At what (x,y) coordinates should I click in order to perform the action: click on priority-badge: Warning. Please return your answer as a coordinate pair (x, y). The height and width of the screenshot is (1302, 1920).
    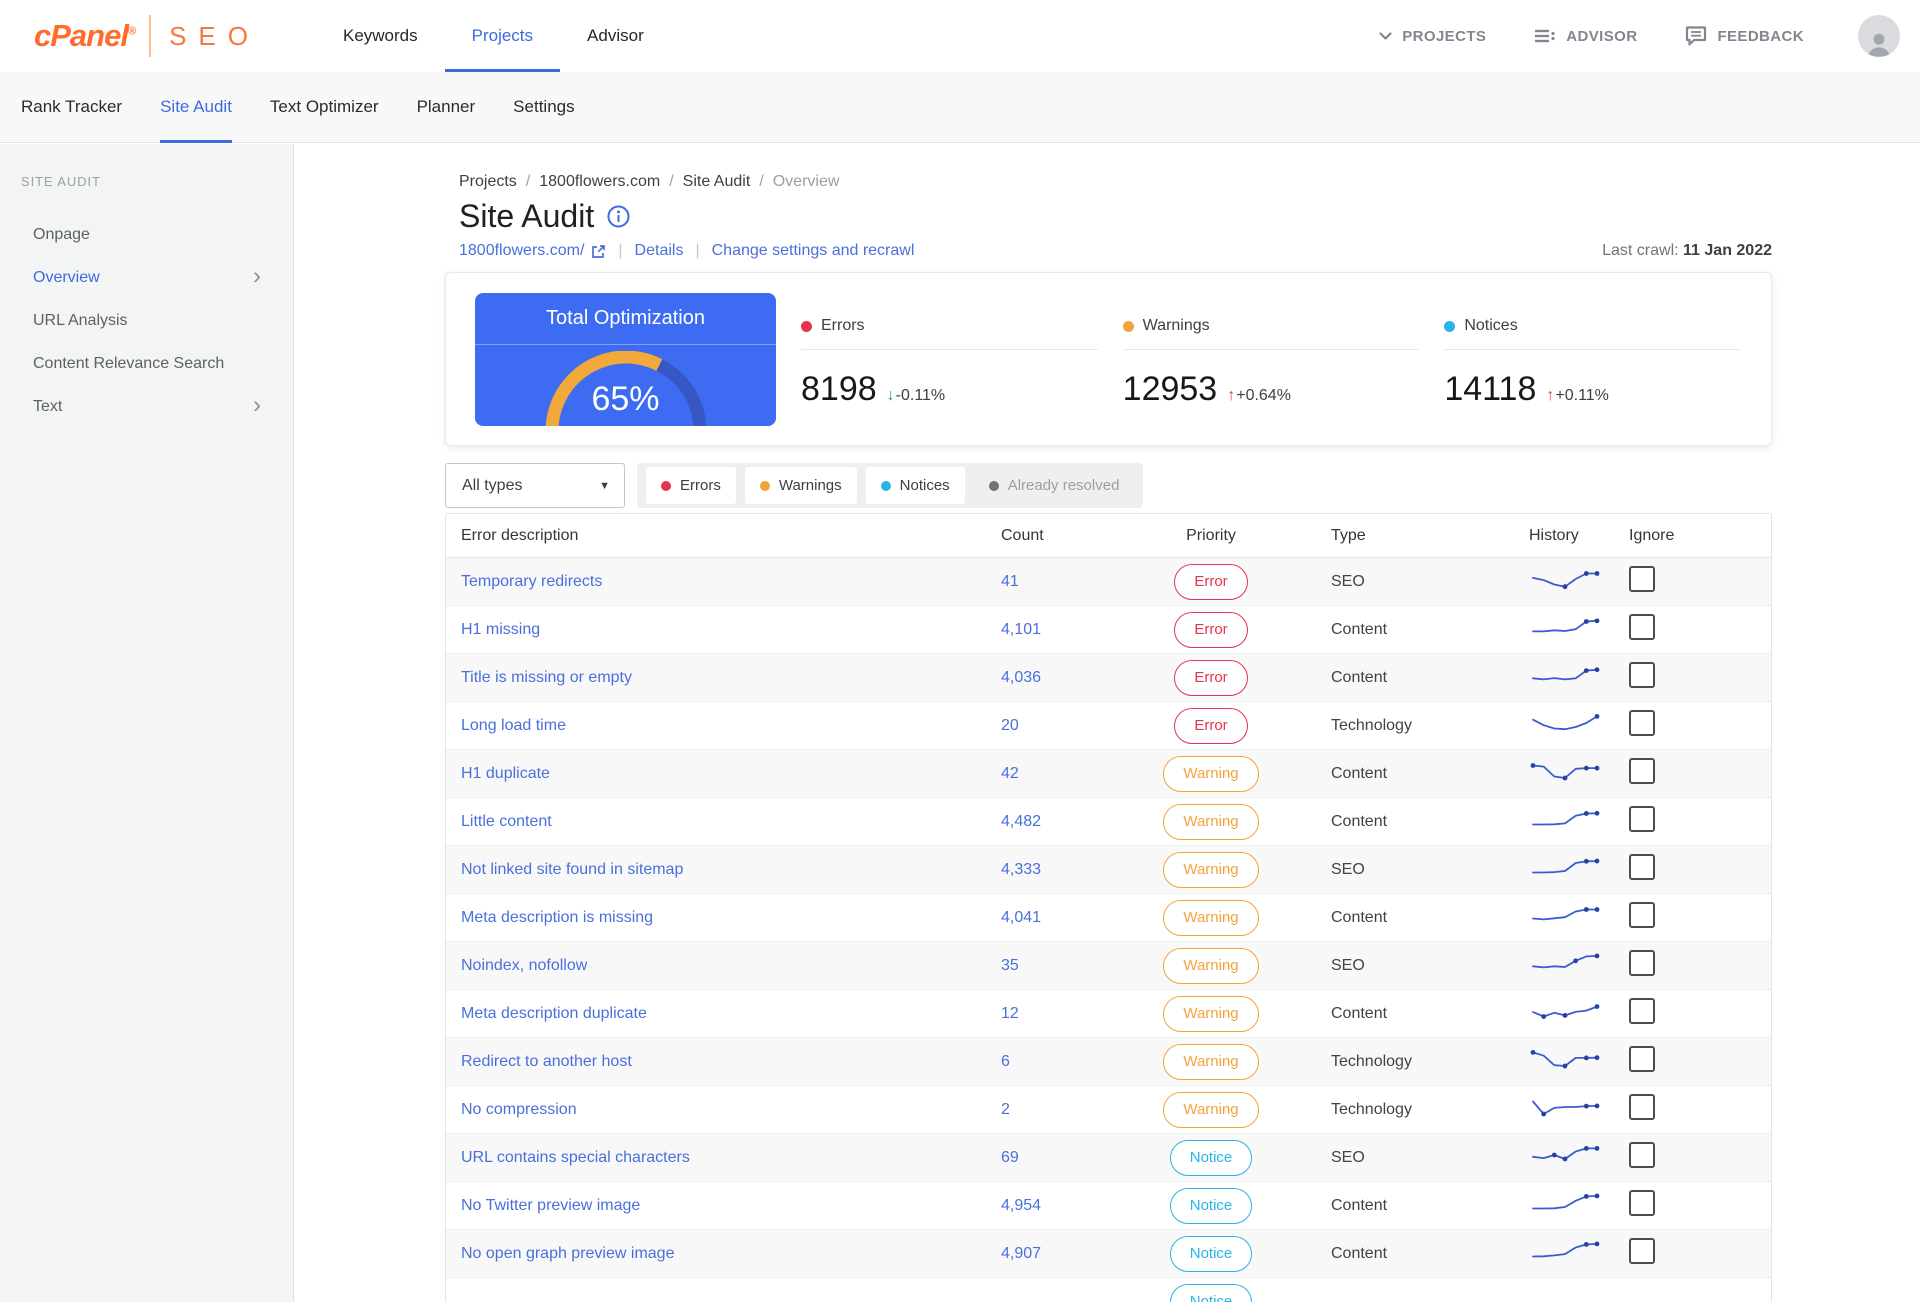
    Looking at the image, I should click on (1211, 965).